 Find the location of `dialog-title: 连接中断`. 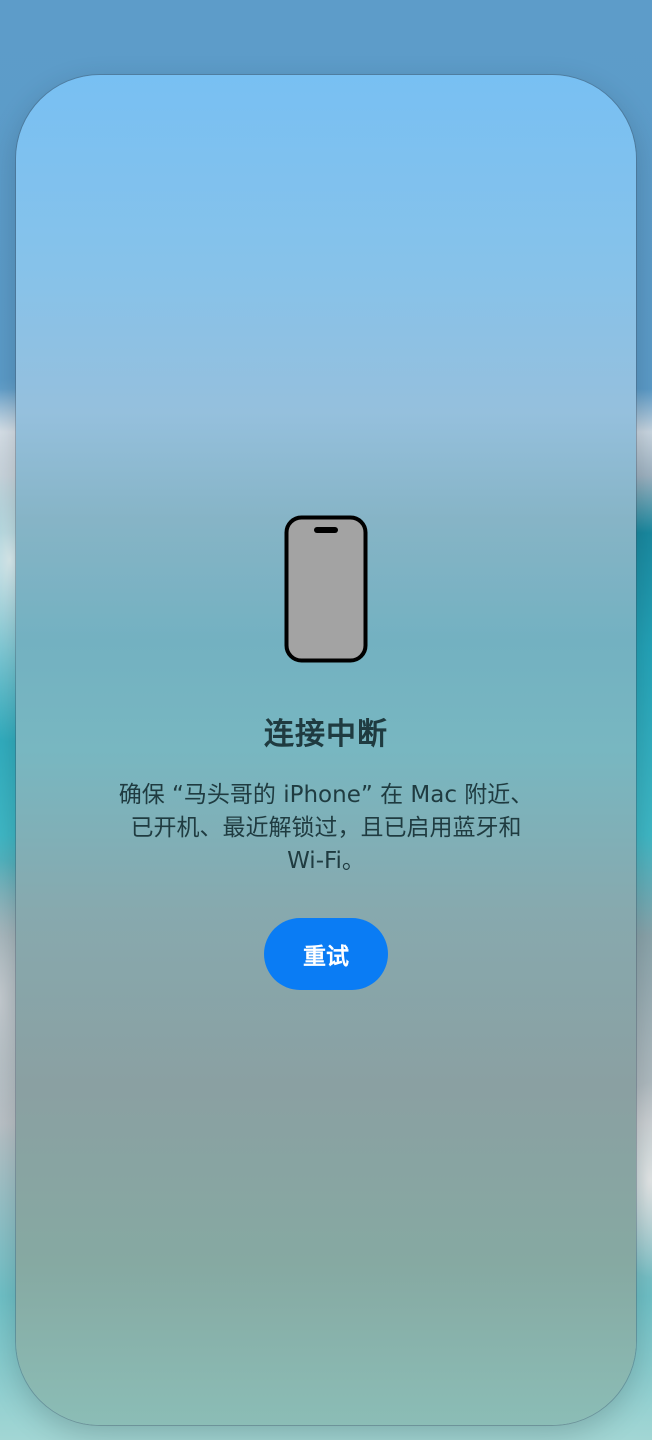

dialog-title: 连接中断 is located at coordinates (326, 734).